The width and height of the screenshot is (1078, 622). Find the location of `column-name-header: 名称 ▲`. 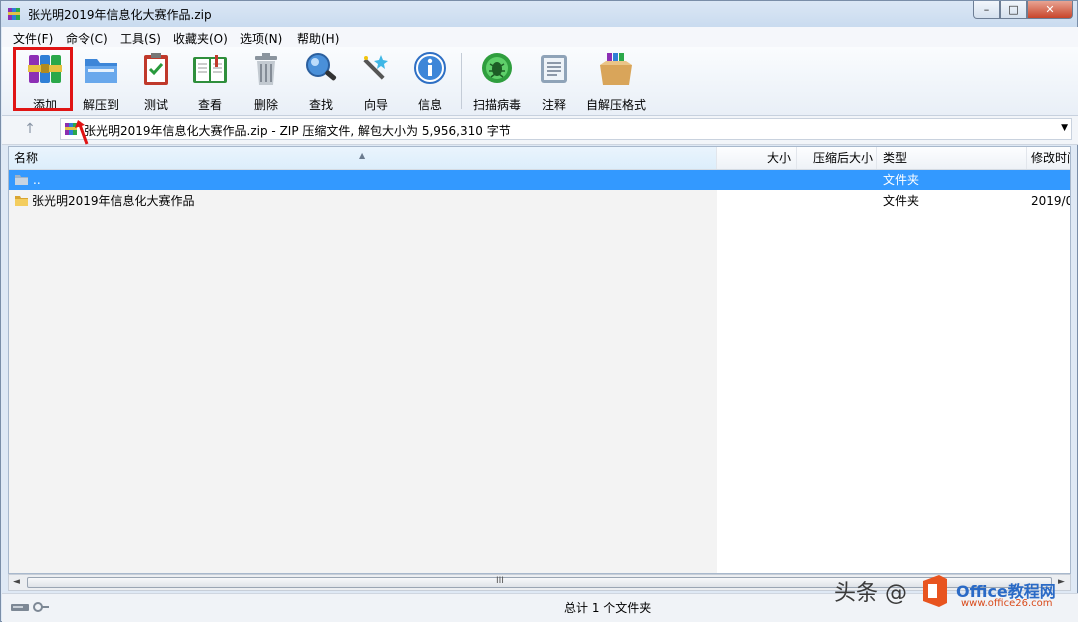

column-name-header: 名称 ▲ is located at coordinates (363, 158).